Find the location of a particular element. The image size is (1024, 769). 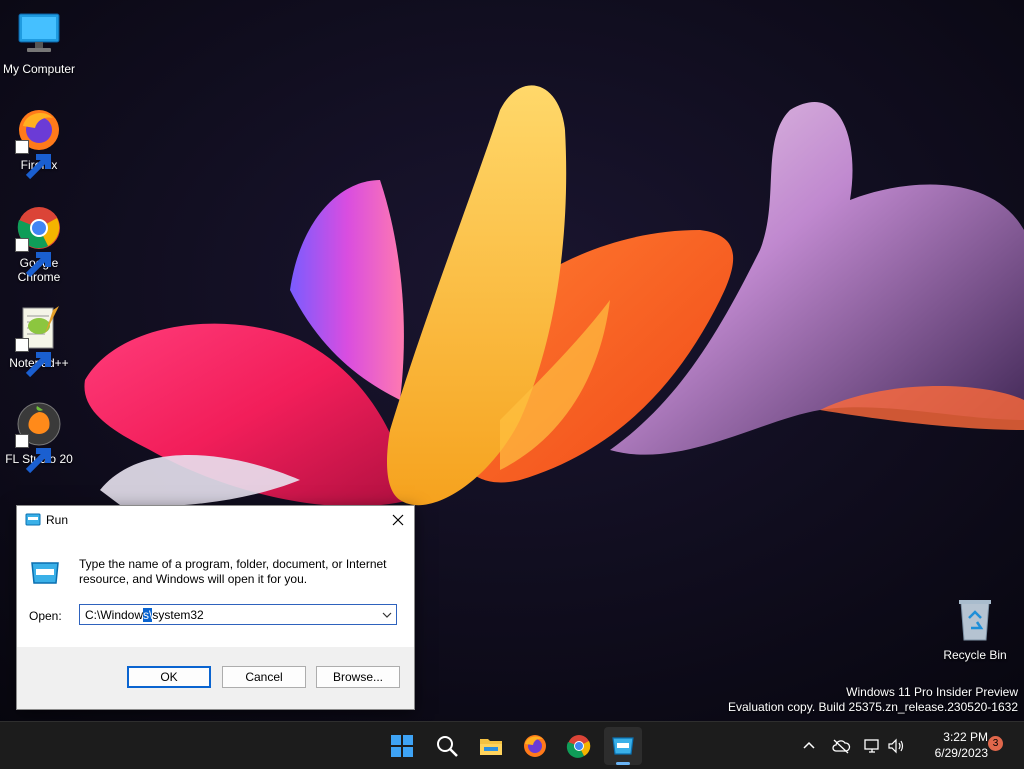

open-value-selected: s\ is located at coordinates (148, 614).